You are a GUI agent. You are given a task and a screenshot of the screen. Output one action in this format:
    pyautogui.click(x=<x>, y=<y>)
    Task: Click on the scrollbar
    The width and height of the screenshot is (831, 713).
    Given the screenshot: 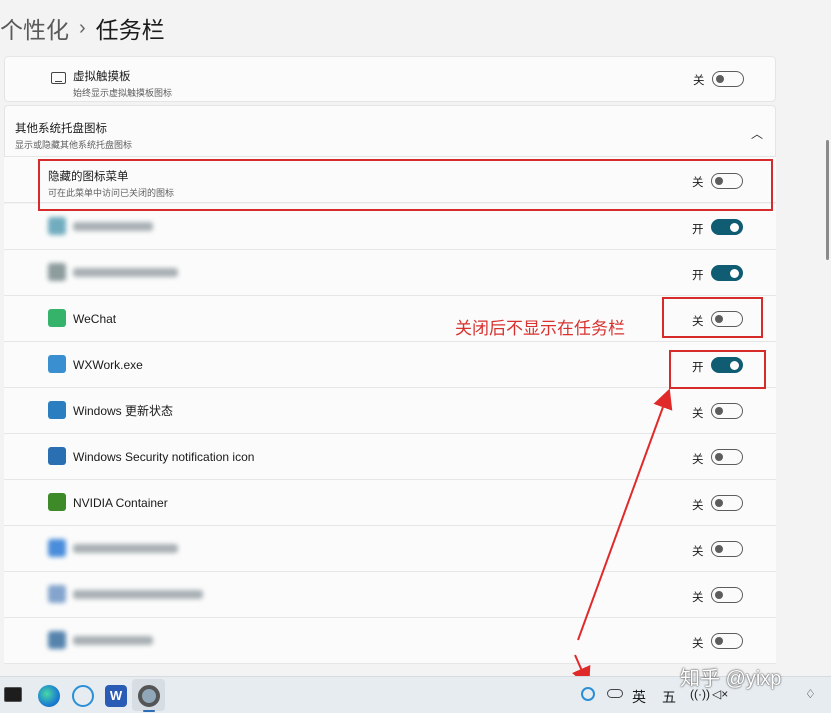 What is the action you would take?
    pyautogui.click(x=827, y=200)
    